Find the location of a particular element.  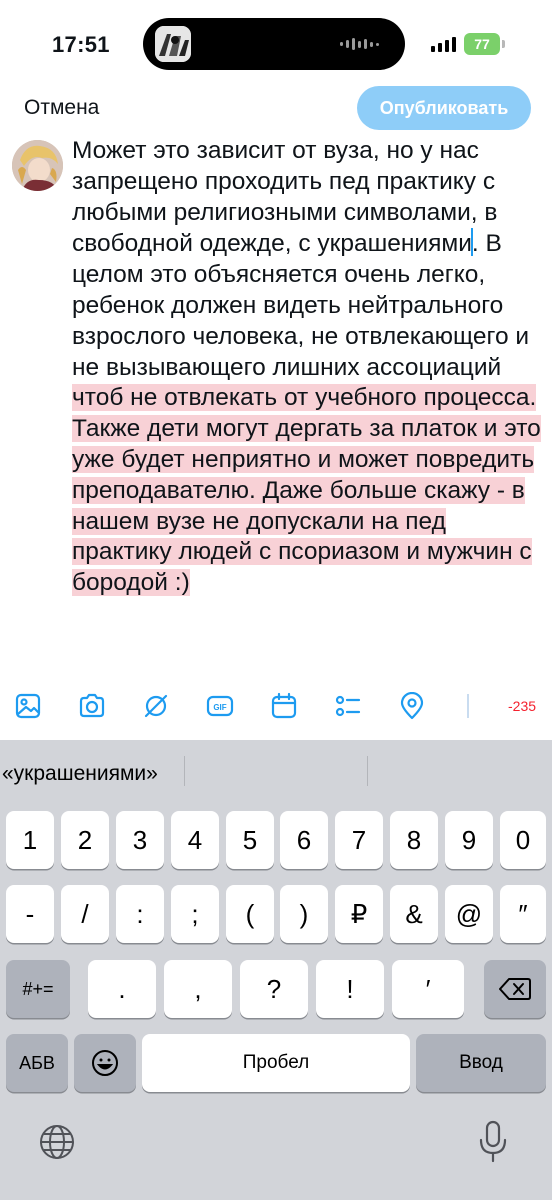

key-at: @ is located at coordinates (469, 914).